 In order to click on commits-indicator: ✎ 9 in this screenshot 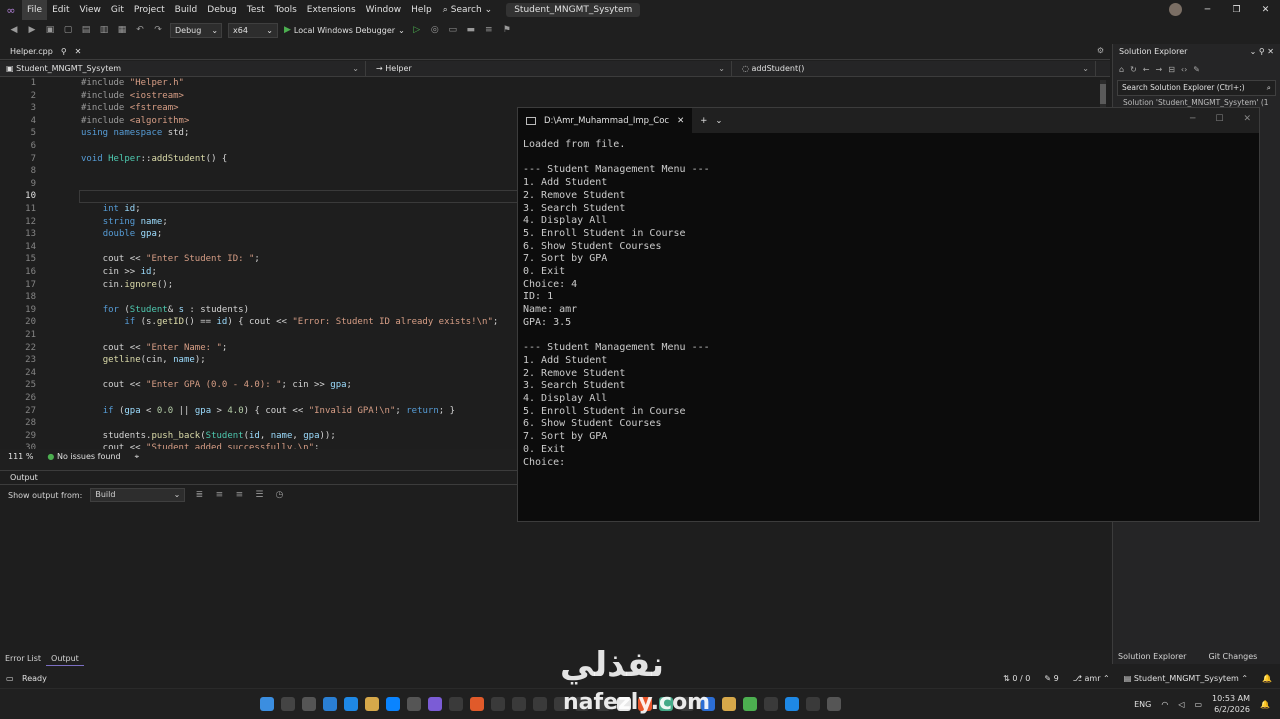, I will do `click(1051, 679)`.